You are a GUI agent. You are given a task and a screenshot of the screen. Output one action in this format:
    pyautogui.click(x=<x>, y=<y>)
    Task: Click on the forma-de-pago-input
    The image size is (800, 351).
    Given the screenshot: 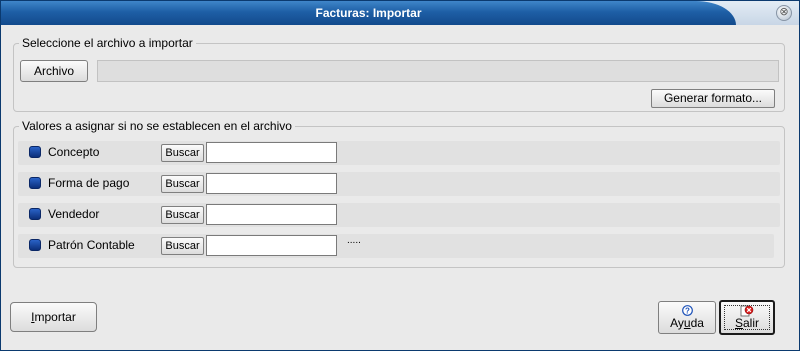 What is the action you would take?
    pyautogui.click(x=271, y=183)
    